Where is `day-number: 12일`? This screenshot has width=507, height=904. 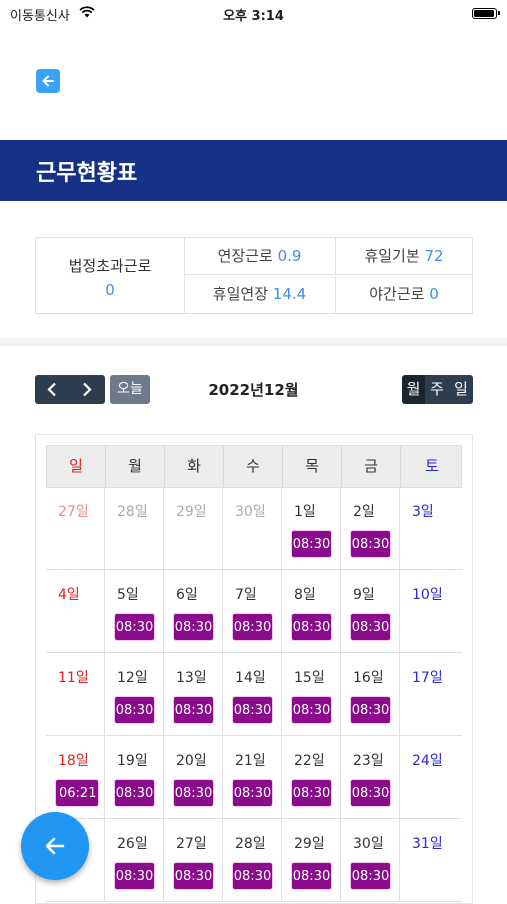 day-number: 12일 is located at coordinates (132, 678).